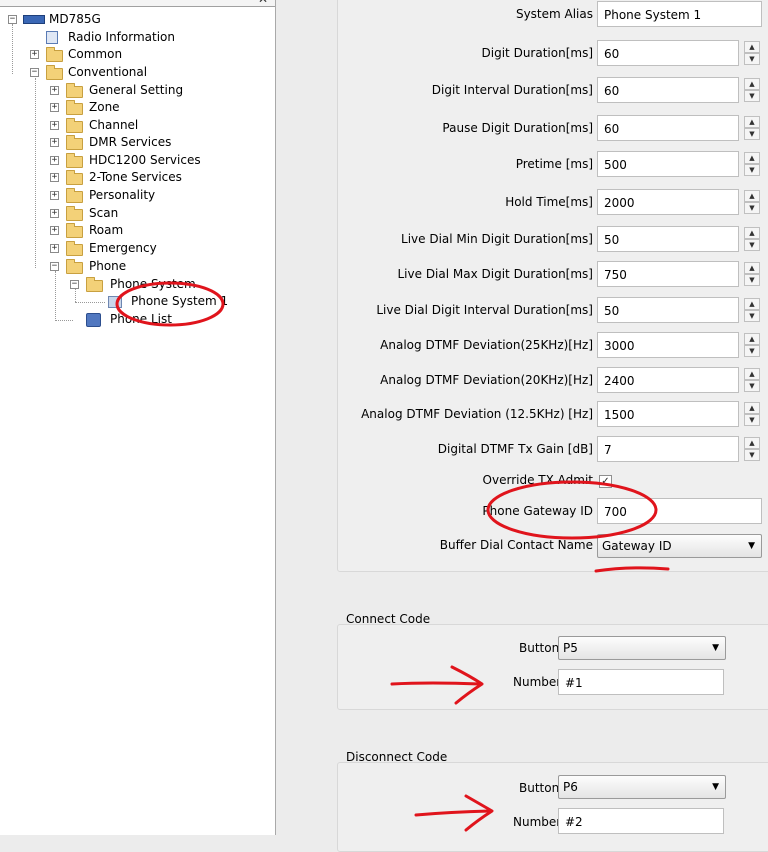 The image size is (768, 852). What do you see at coordinates (263, 3) in the screenshot?
I see `close-icon: ✕` at bounding box center [263, 3].